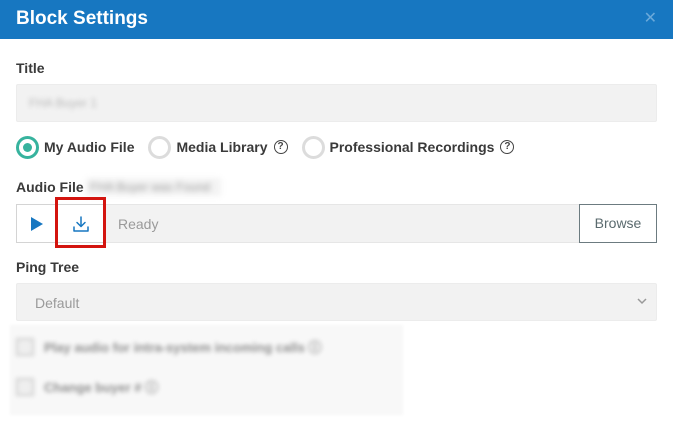 This screenshot has width=673, height=434. I want to click on close-icon: ✕, so click(650, 18).